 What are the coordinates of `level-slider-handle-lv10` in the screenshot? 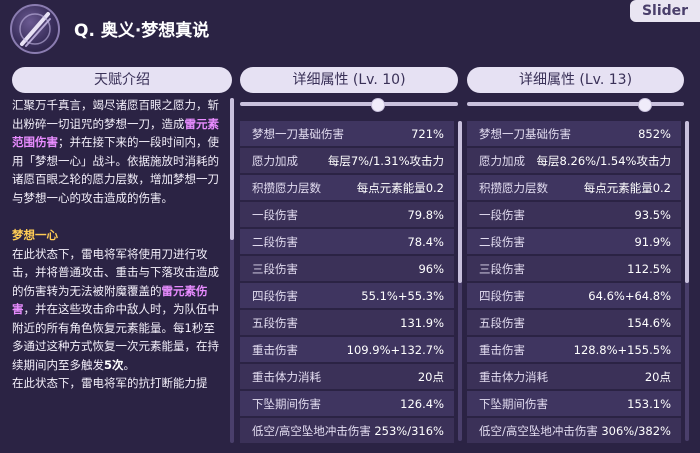 It's located at (378, 105).